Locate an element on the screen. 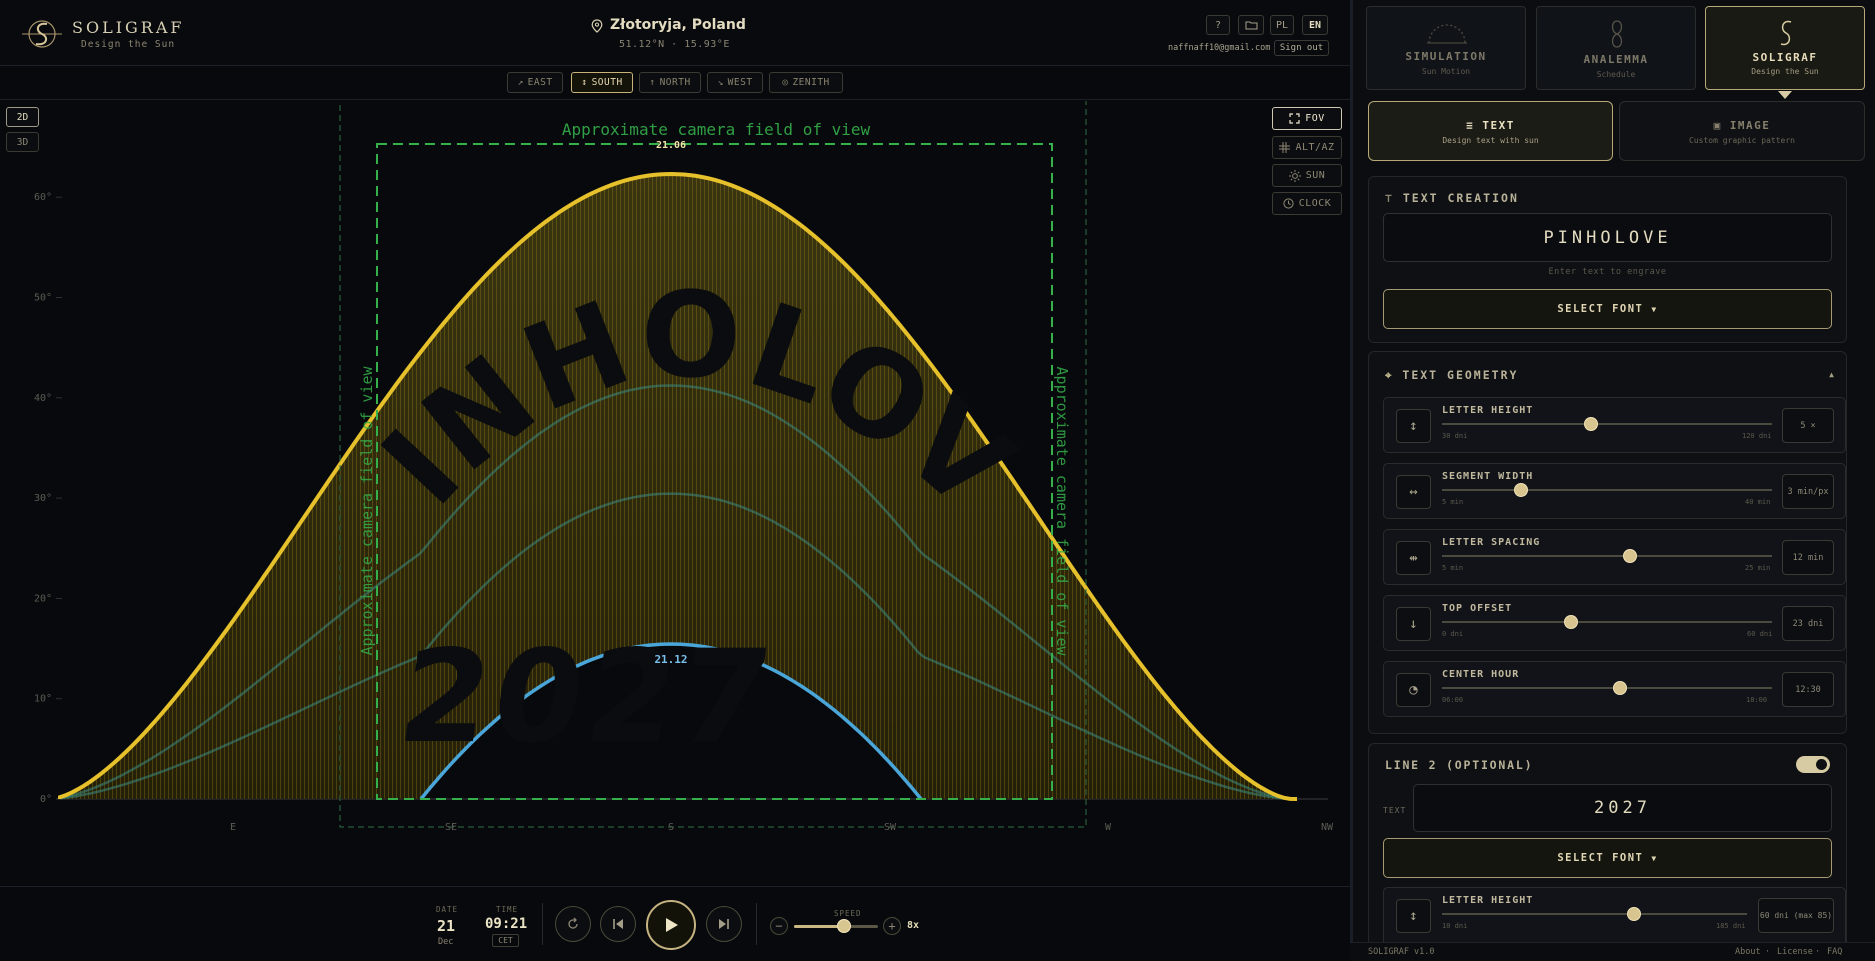 This screenshot has width=1875, height=961. slider-row-letter-height: ↕ LETTER HEIGHT 30 dni 120 dni 5 × is located at coordinates (1614, 425).